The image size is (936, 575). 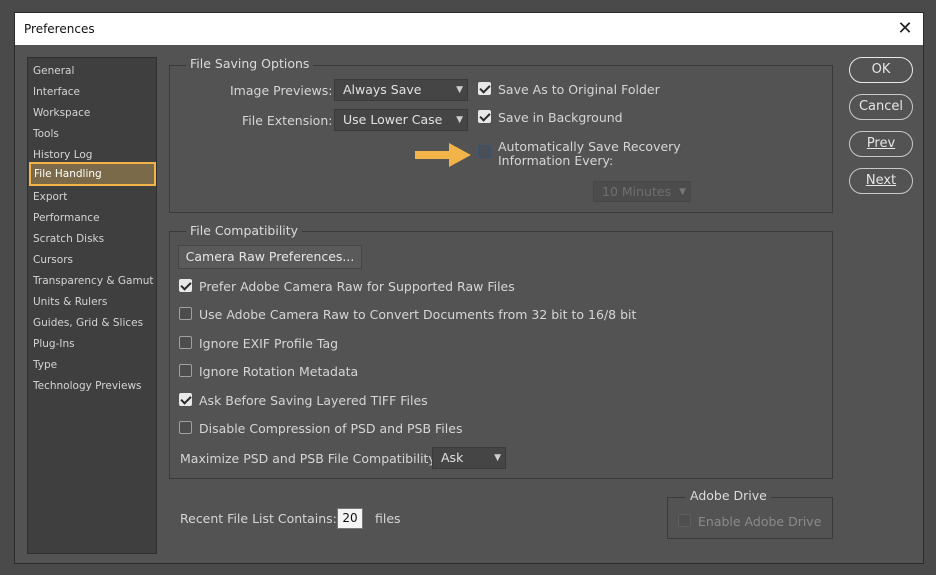 What do you see at coordinates (258, 518) in the screenshot?
I see `recent-file-list-label: Recent File List Contains:` at bounding box center [258, 518].